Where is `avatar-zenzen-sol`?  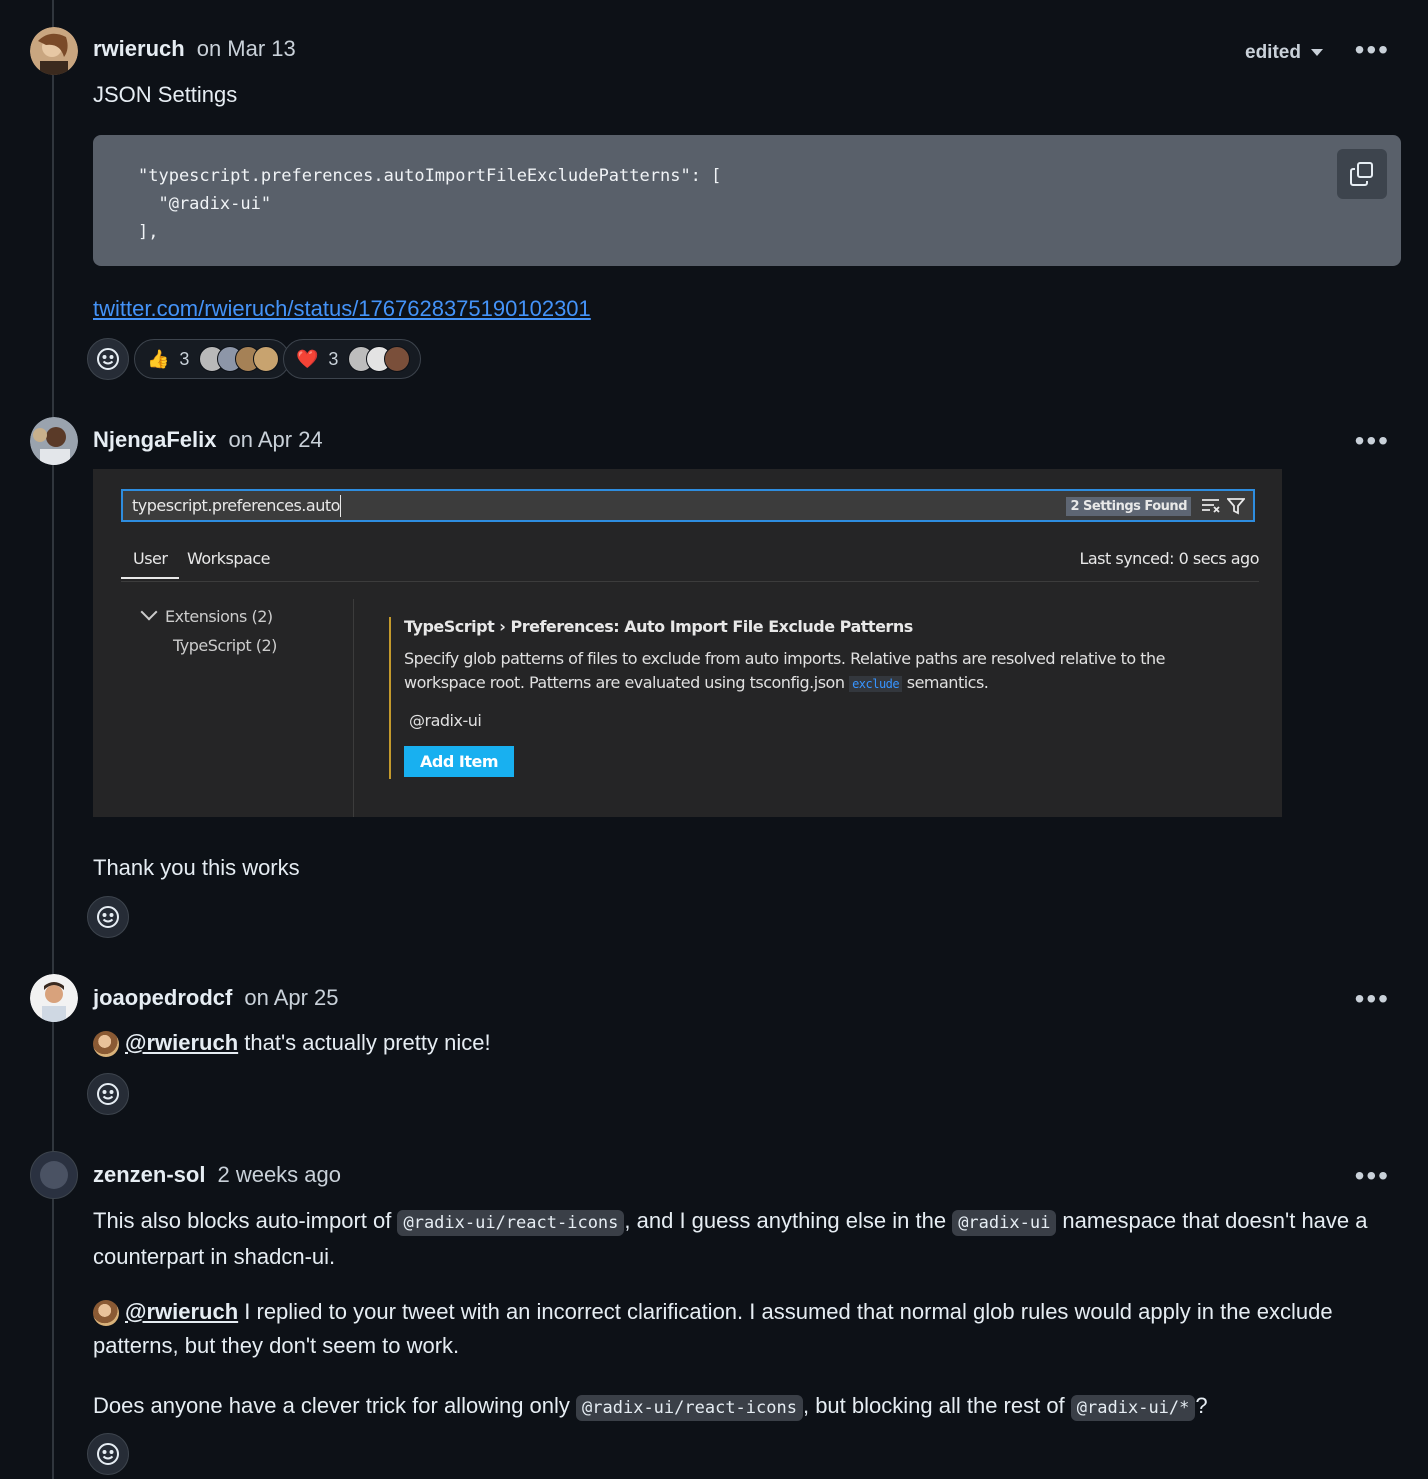 avatar-zenzen-sol is located at coordinates (54, 1175).